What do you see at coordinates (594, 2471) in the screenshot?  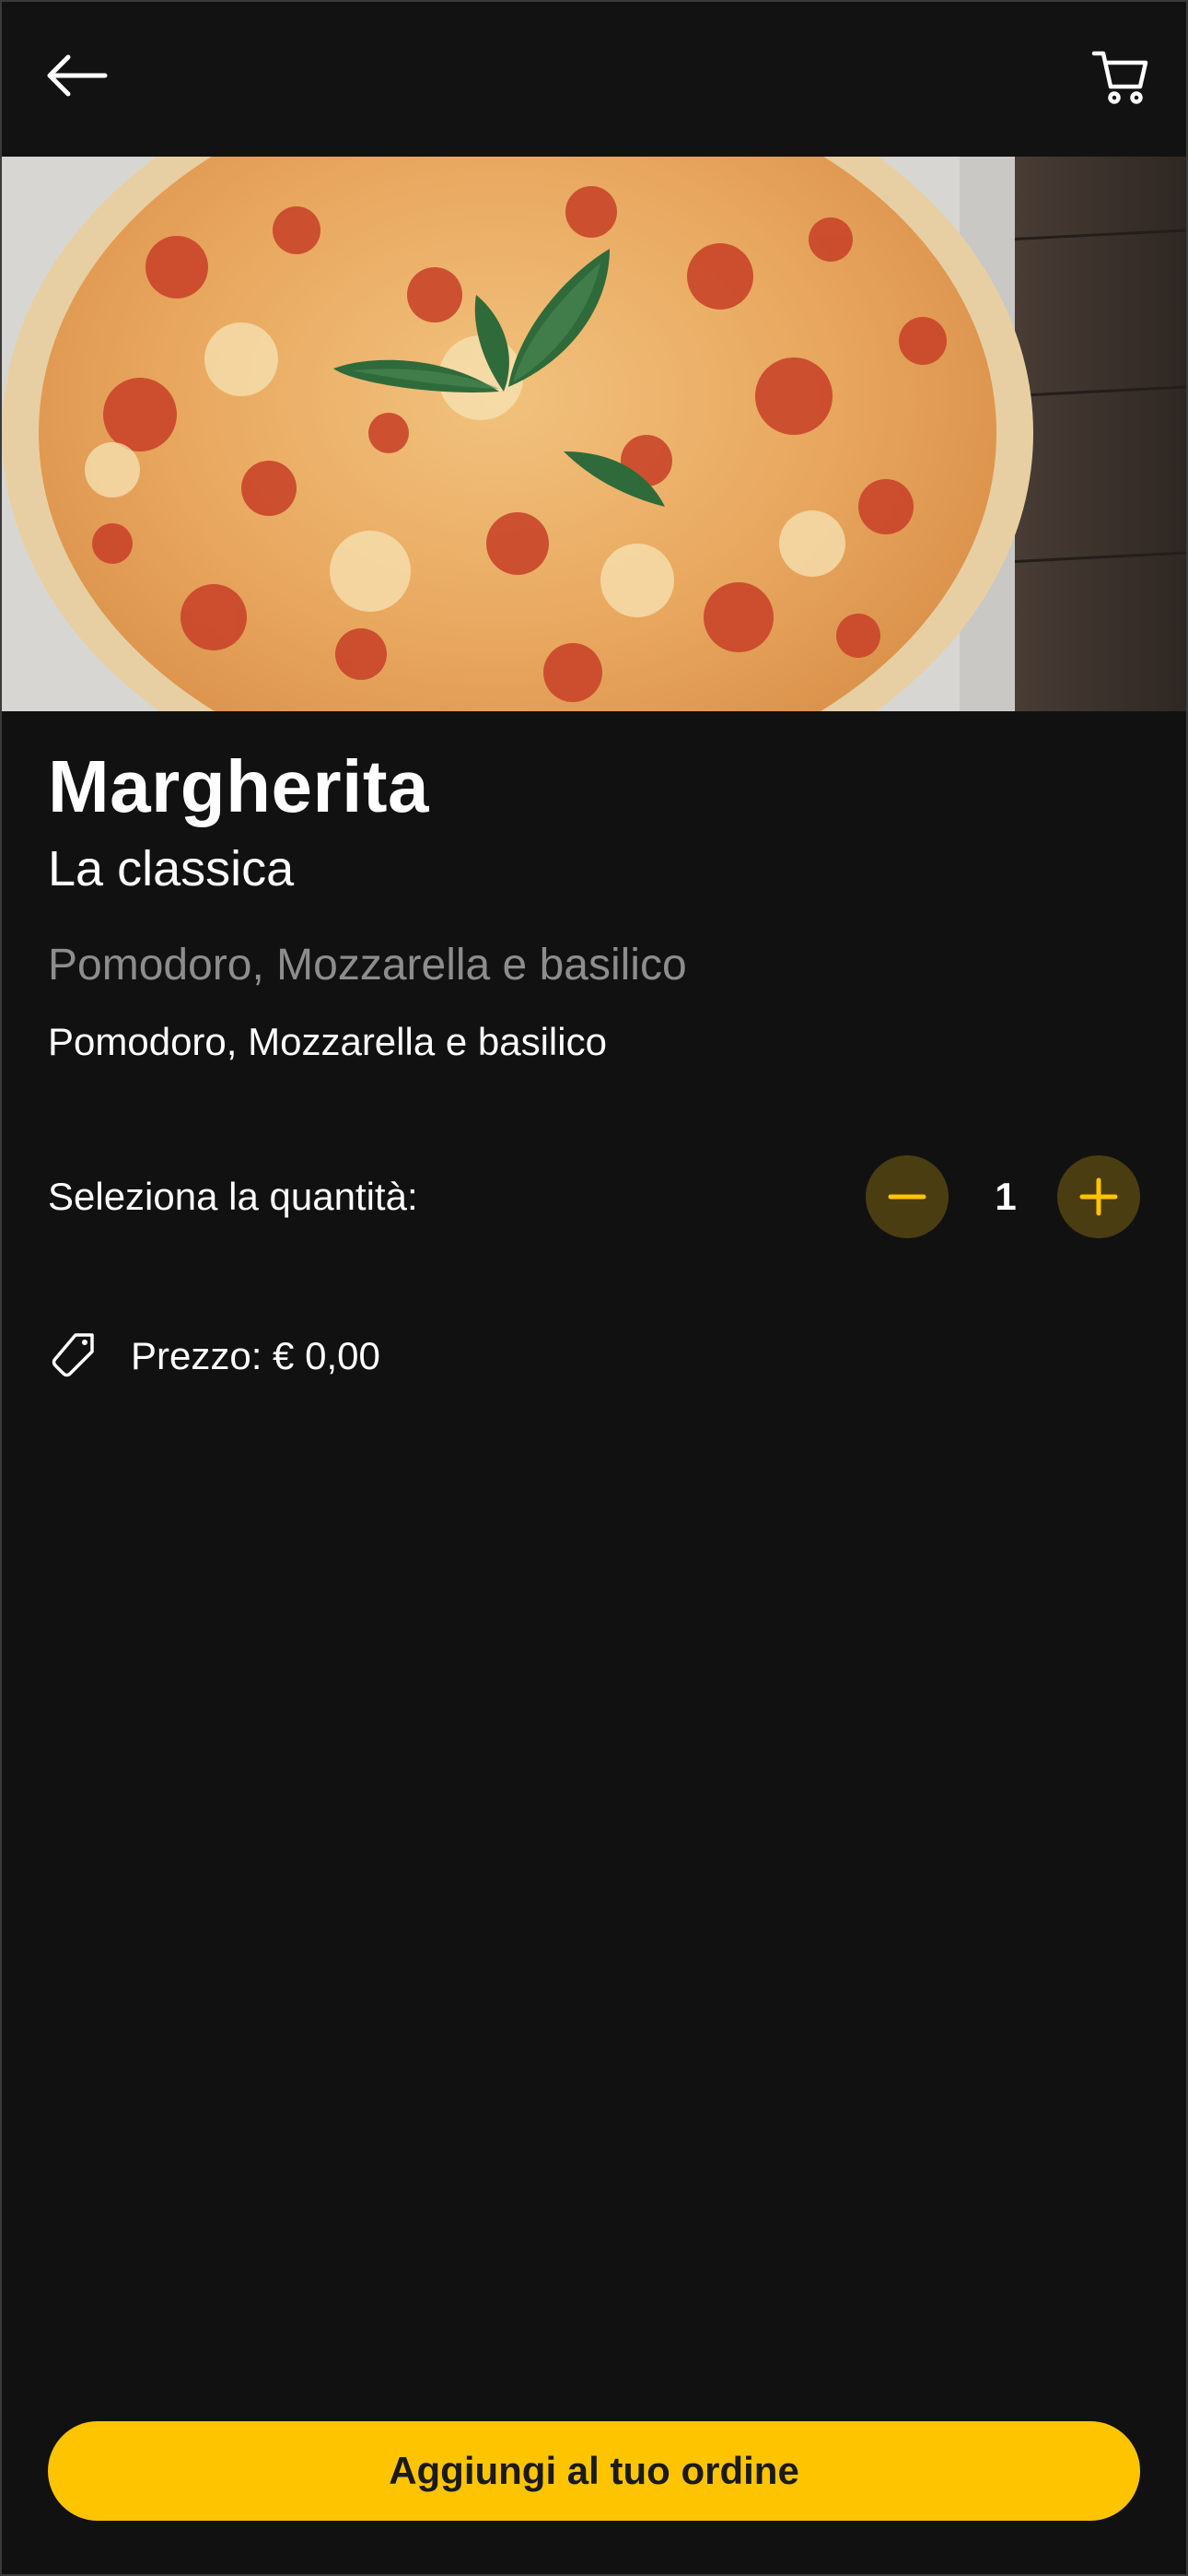 I see `add-to-order-button: Aggiungi al tuo ordine` at bounding box center [594, 2471].